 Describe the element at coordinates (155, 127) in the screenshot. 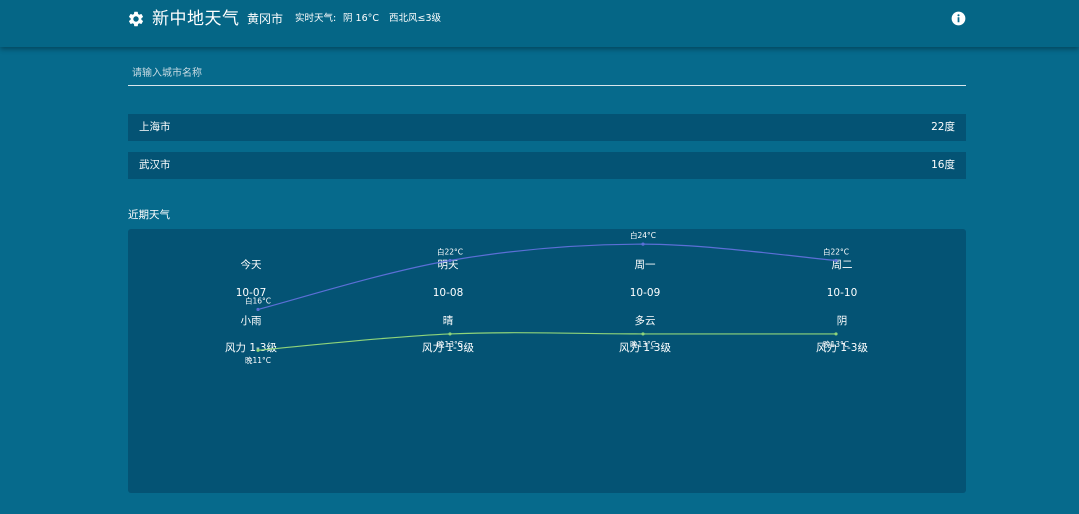

I see `saved-city-name: 上海市` at that location.